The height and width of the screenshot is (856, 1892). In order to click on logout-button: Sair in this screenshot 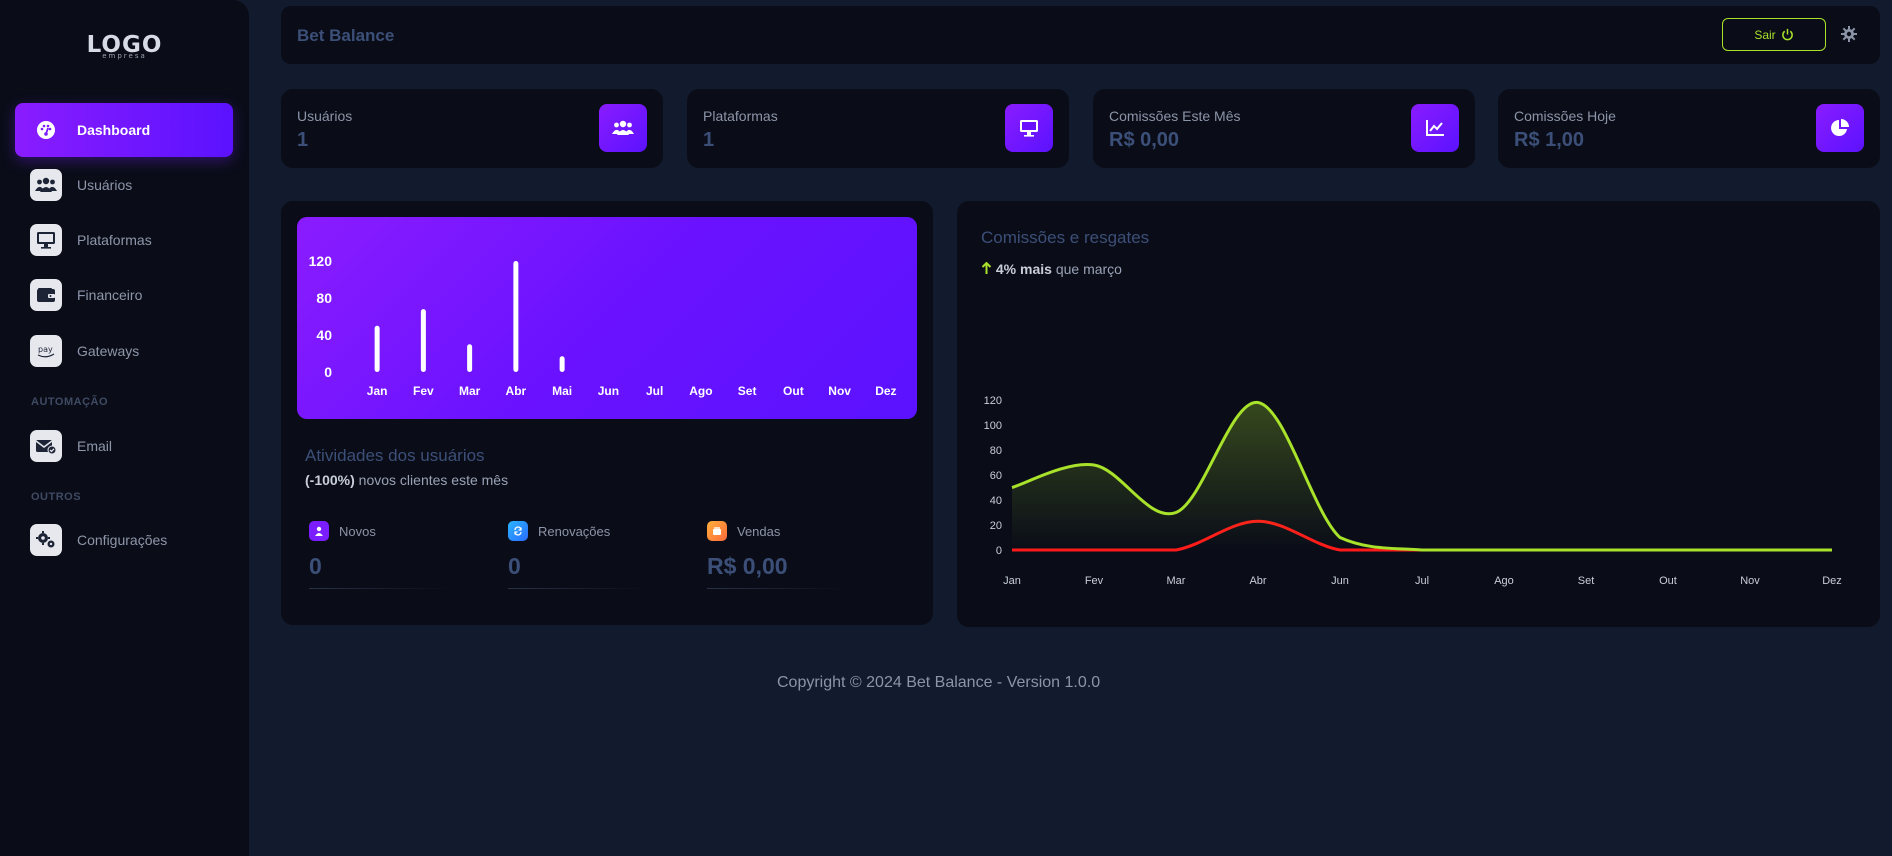, I will do `click(1774, 34)`.